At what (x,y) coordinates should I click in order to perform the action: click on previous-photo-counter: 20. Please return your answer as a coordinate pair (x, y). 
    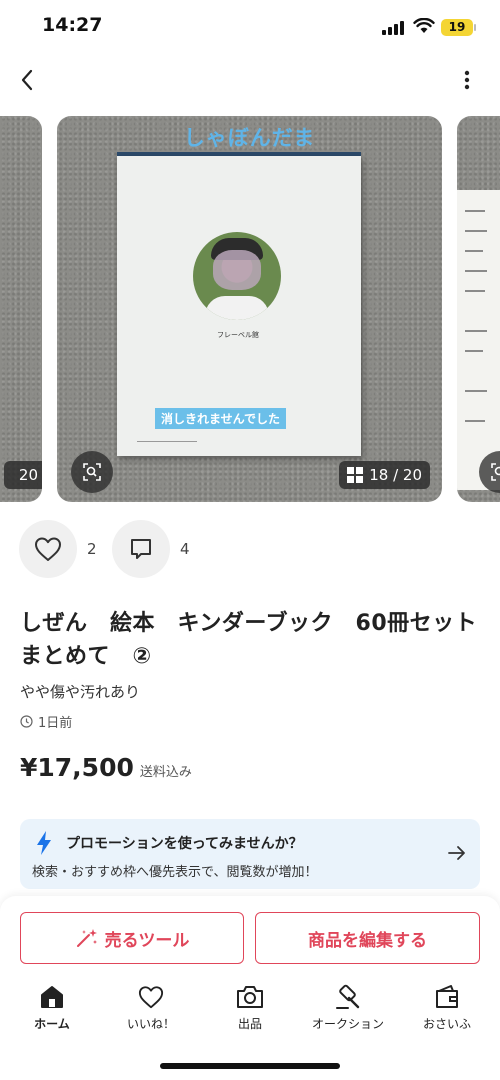
    Looking at the image, I should click on (23, 475).